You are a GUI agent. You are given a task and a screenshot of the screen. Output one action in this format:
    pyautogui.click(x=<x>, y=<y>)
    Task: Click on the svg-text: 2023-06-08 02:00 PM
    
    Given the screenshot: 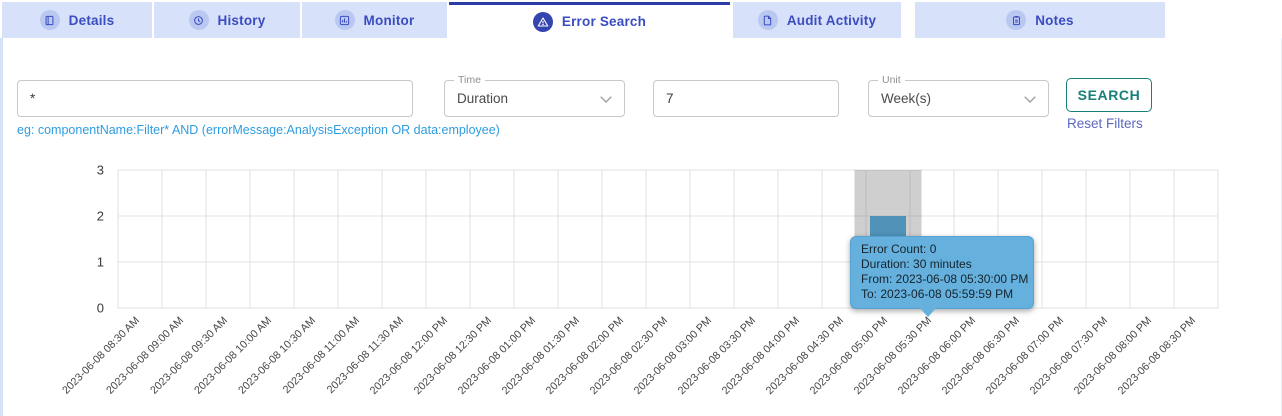 What is the action you would take?
    pyautogui.click(x=585, y=356)
    